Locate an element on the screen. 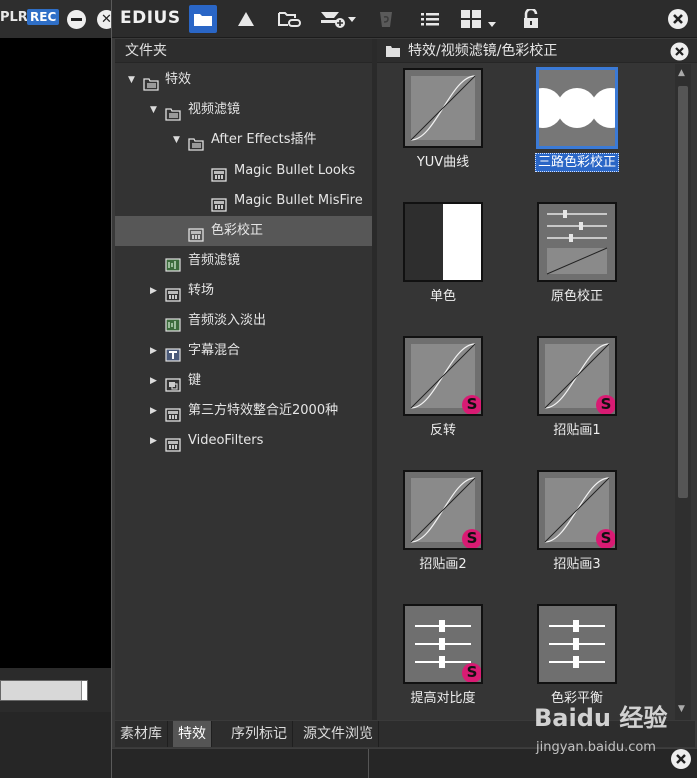 The image size is (697, 778). tile-three-way-color: 三路色彩校正 is located at coordinates (576, 127).